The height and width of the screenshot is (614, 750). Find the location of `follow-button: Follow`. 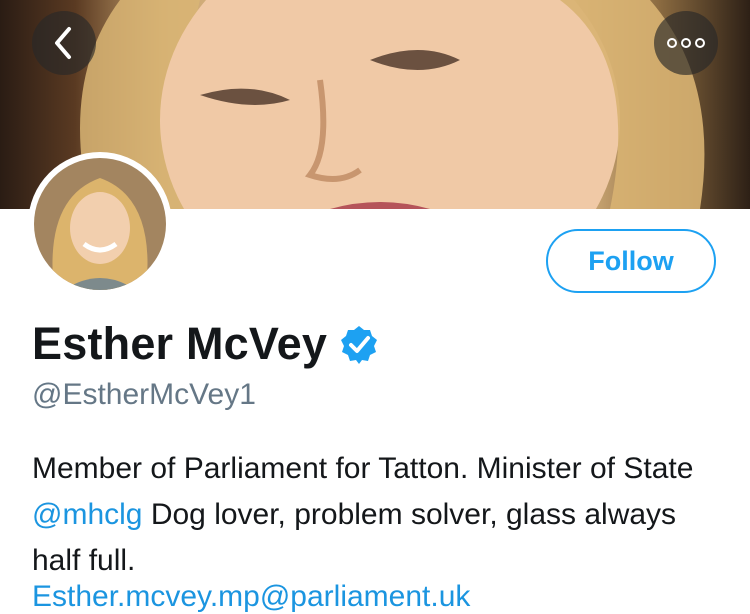

follow-button: Follow is located at coordinates (631, 261).